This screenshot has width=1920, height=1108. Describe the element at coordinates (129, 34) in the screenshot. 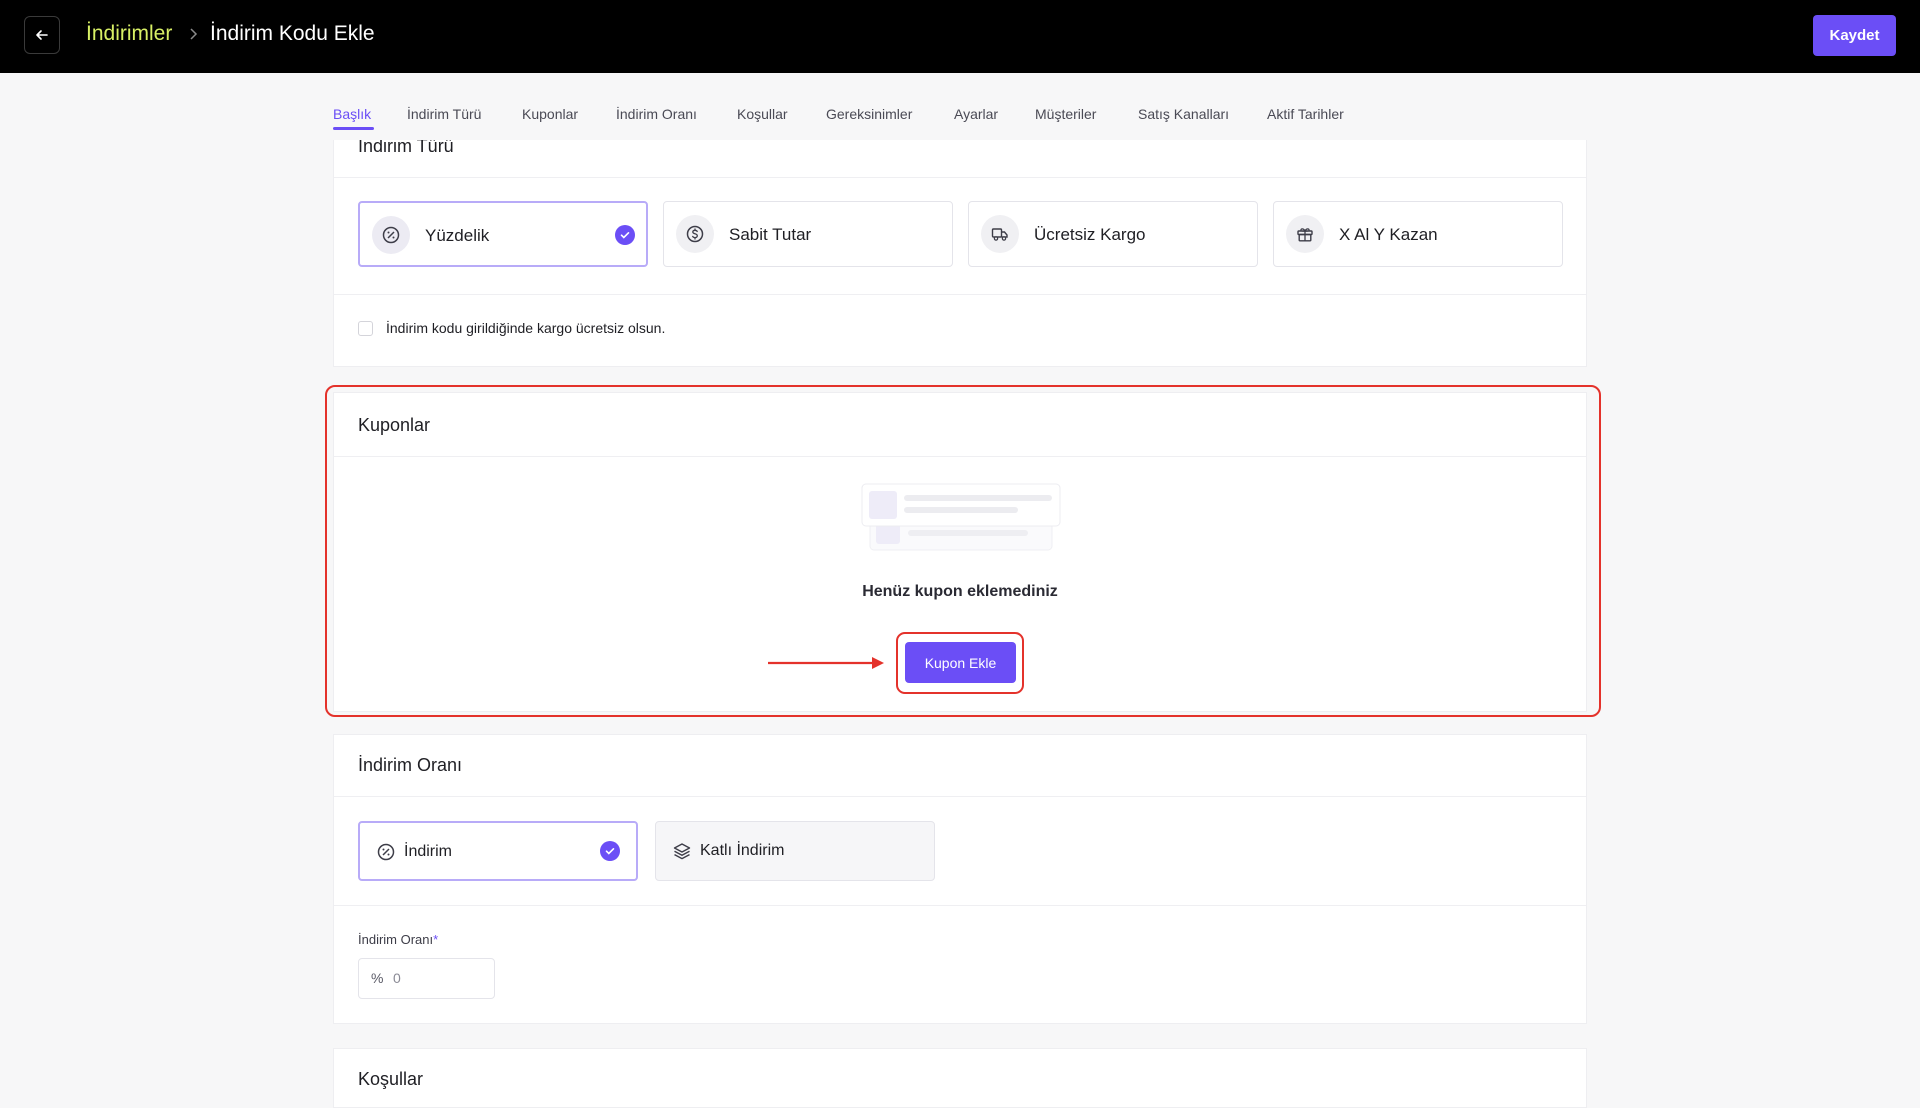

I see `breadcrumb-link: İndirimler` at that location.